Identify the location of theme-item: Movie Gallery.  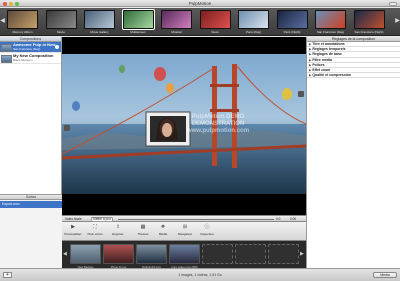
(99, 22).